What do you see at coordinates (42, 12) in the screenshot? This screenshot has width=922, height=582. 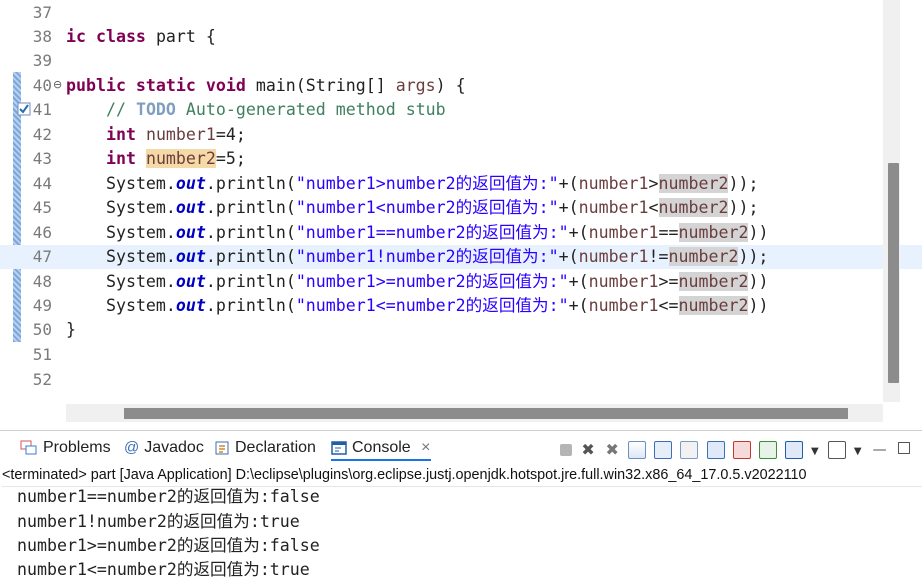 I see `line-number: 37` at bounding box center [42, 12].